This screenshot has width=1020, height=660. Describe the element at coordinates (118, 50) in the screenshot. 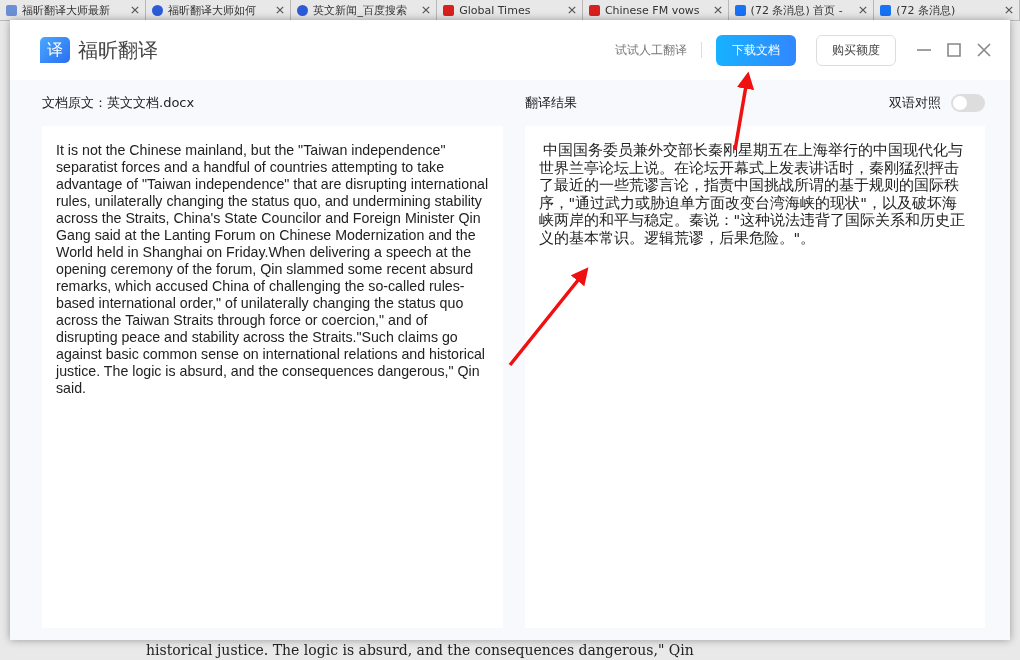

I see `app-name: 福昕翻译` at that location.